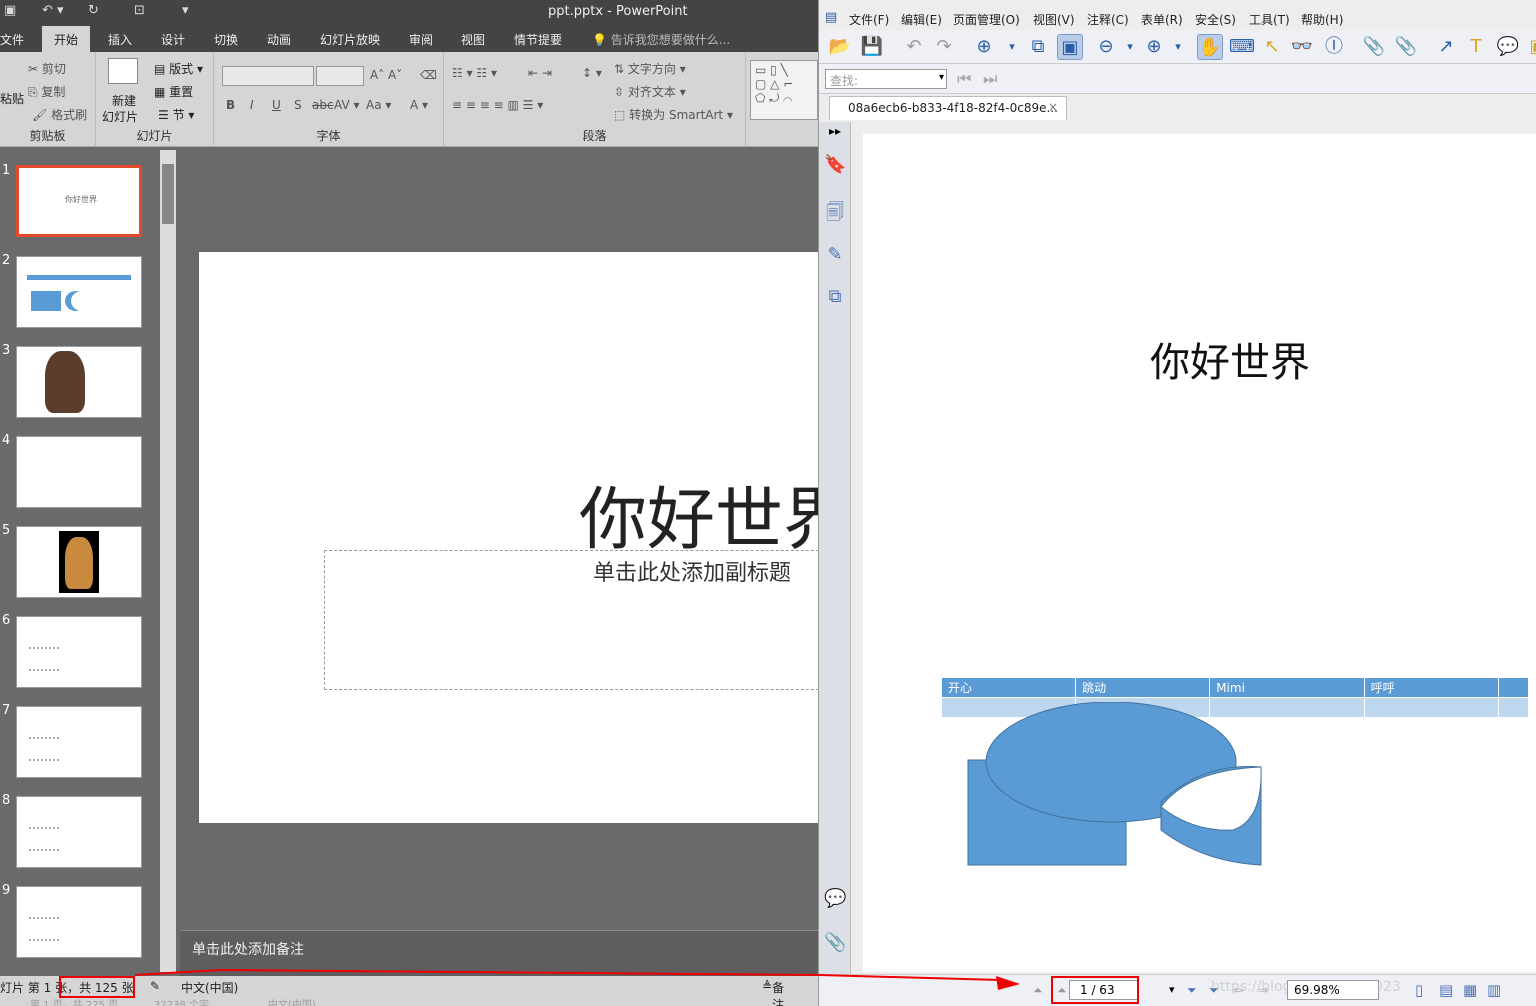 Image resolution: width=1536 pixels, height=1006 pixels. Describe the element at coordinates (835, 166) in the screenshot. I see `bookmarks-icon: 🔖` at that location.